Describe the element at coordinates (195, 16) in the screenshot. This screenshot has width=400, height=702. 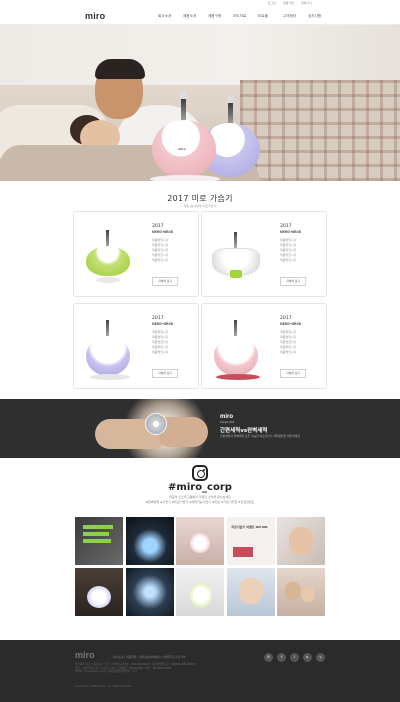
I see `nav-item-products: 제품소개` at that location.